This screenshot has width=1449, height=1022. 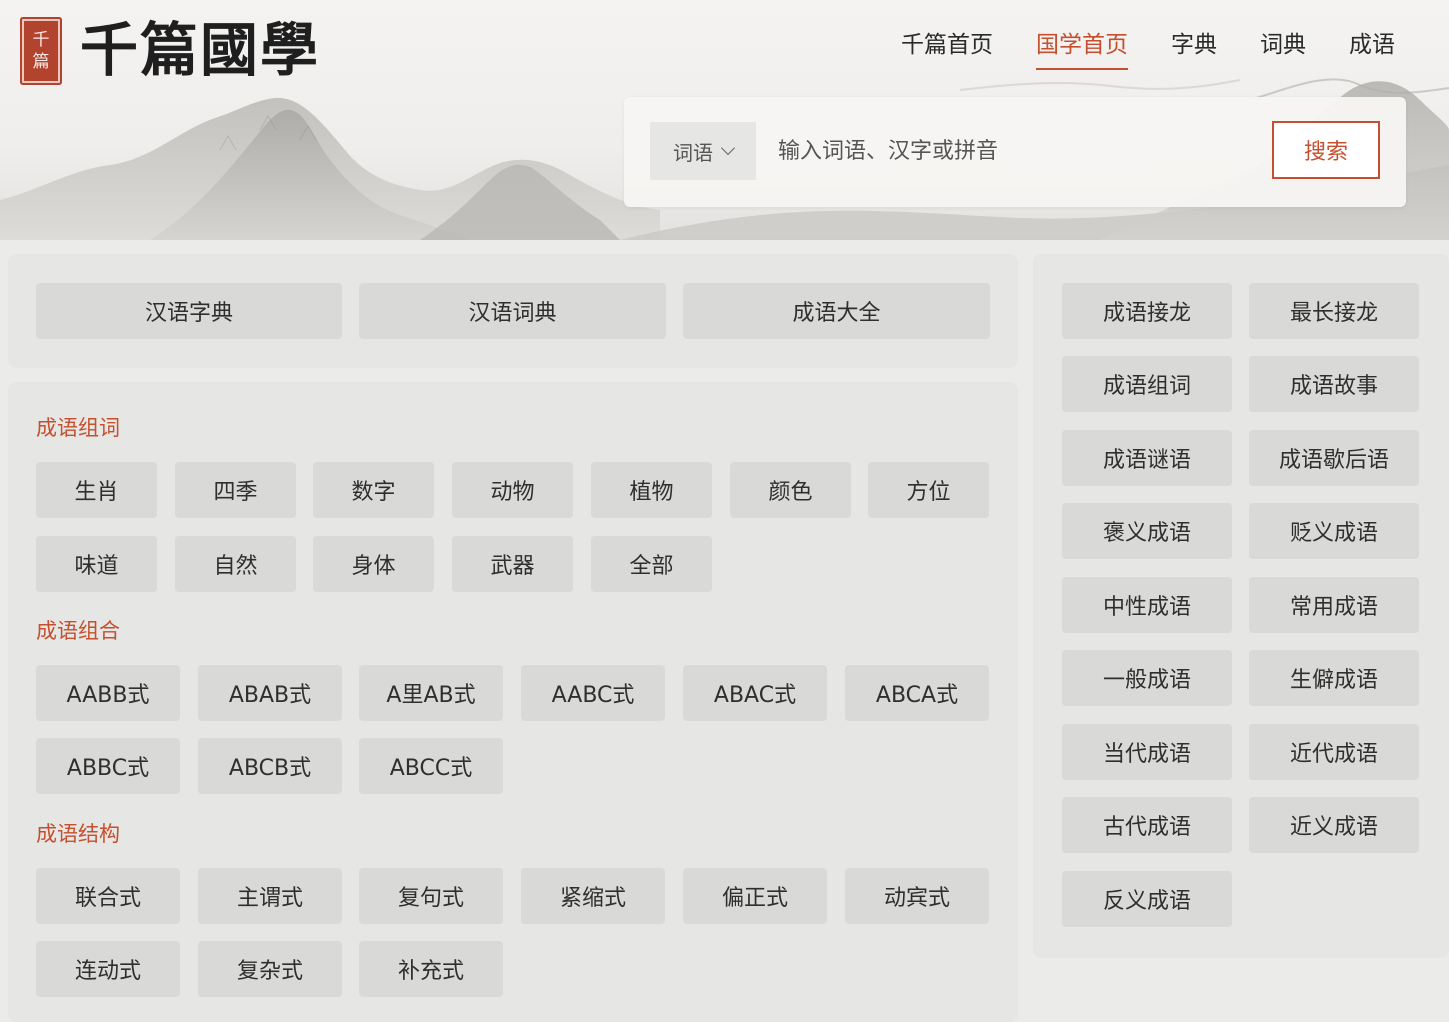 What do you see at coordinates (728, 148) in the screenshot?
I see `chevron-down-icon` at bounding box center [728, 148].